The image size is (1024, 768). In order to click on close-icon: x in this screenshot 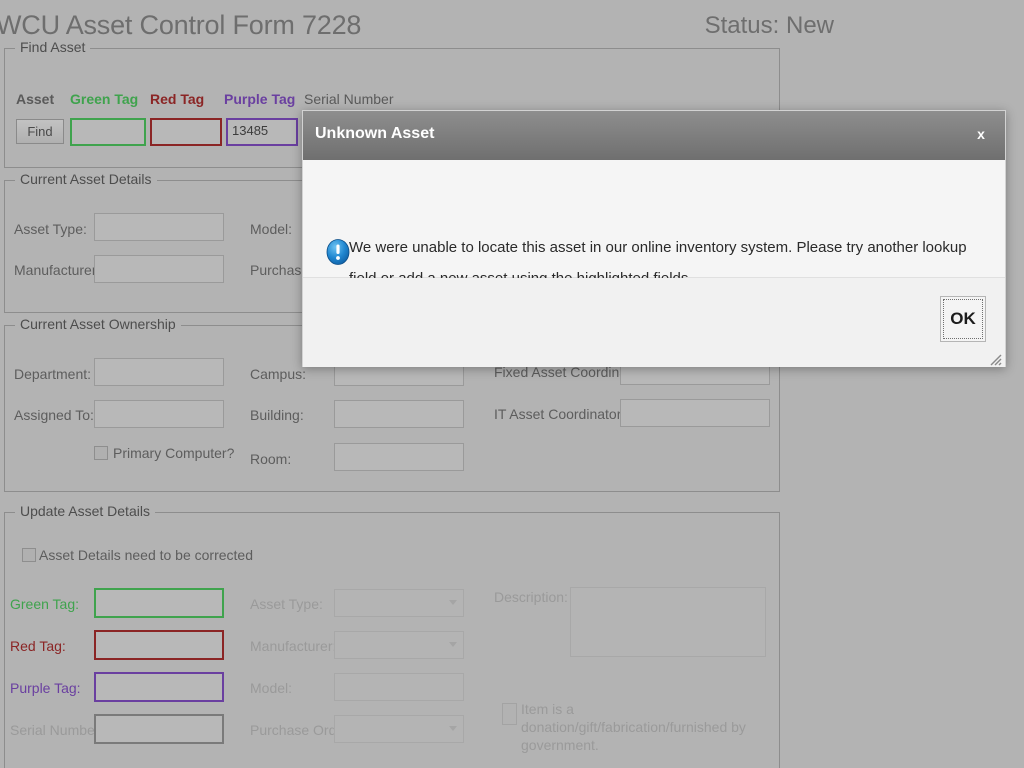, I will do `click(981, 134)`.